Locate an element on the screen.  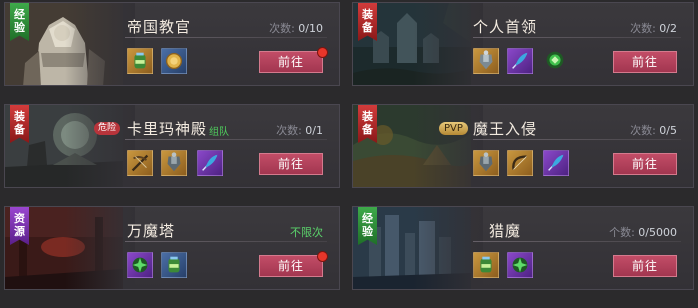
count-text: 次数: 0/5 is located at coordinates (653, 130).